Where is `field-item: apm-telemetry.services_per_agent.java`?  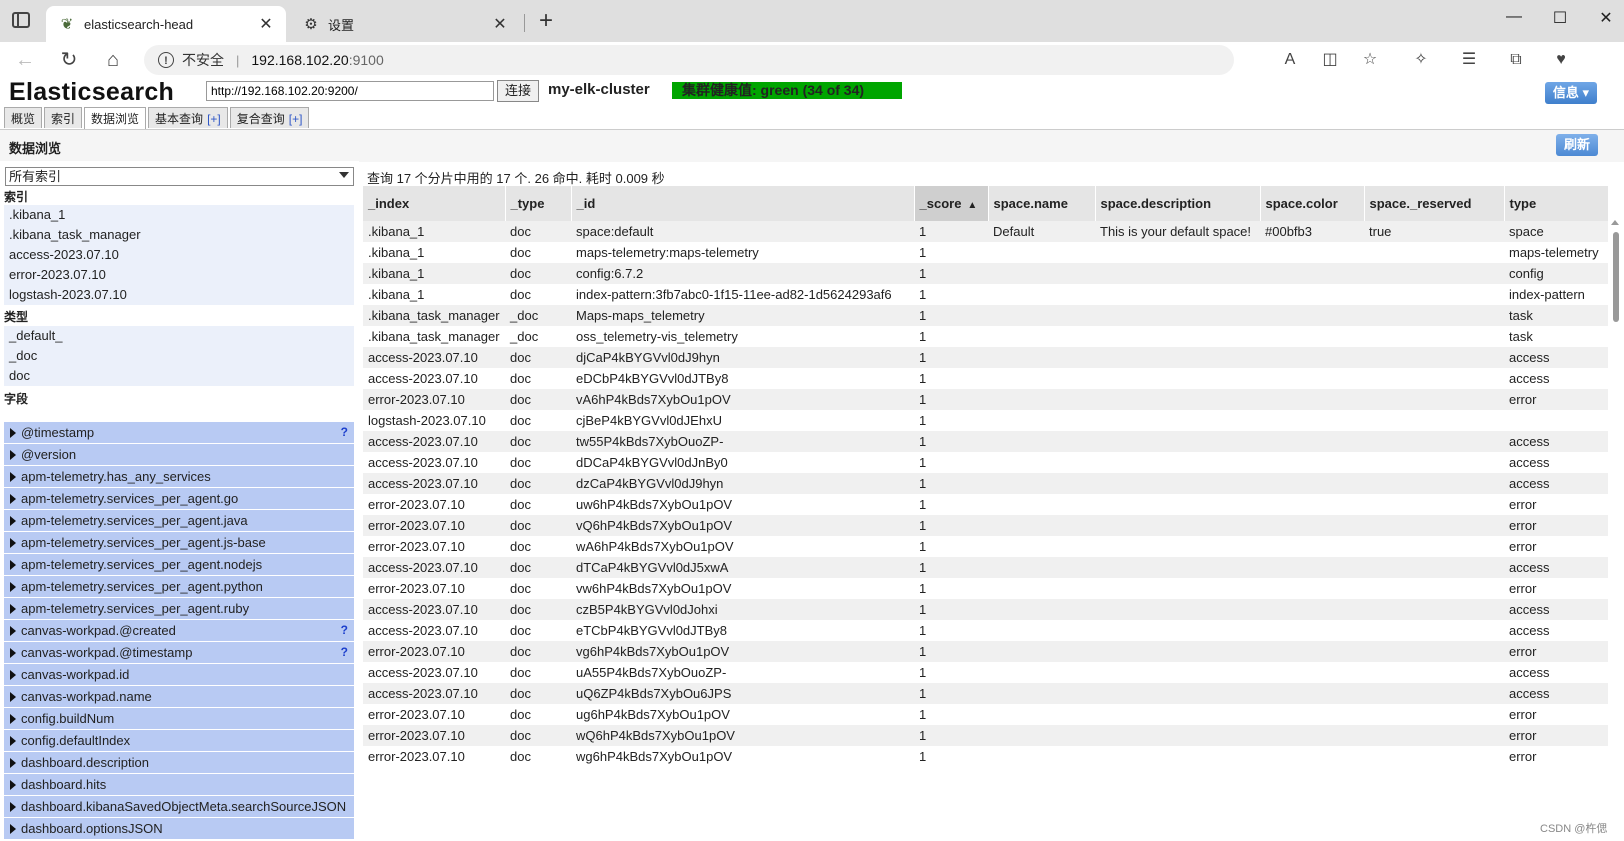 field-item: apm-telemetry.services_per_agent.java is located at coordinates (179, 520).